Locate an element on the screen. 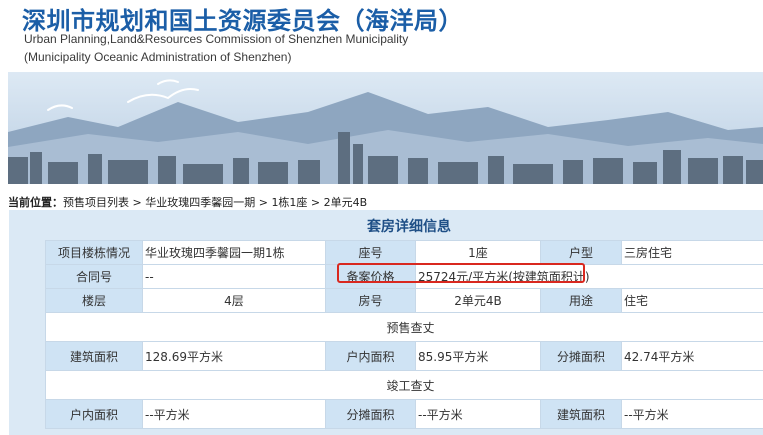 The width and height of the screenshot is (763, 435). contract-value: -- is located at coordinates (234, 276).